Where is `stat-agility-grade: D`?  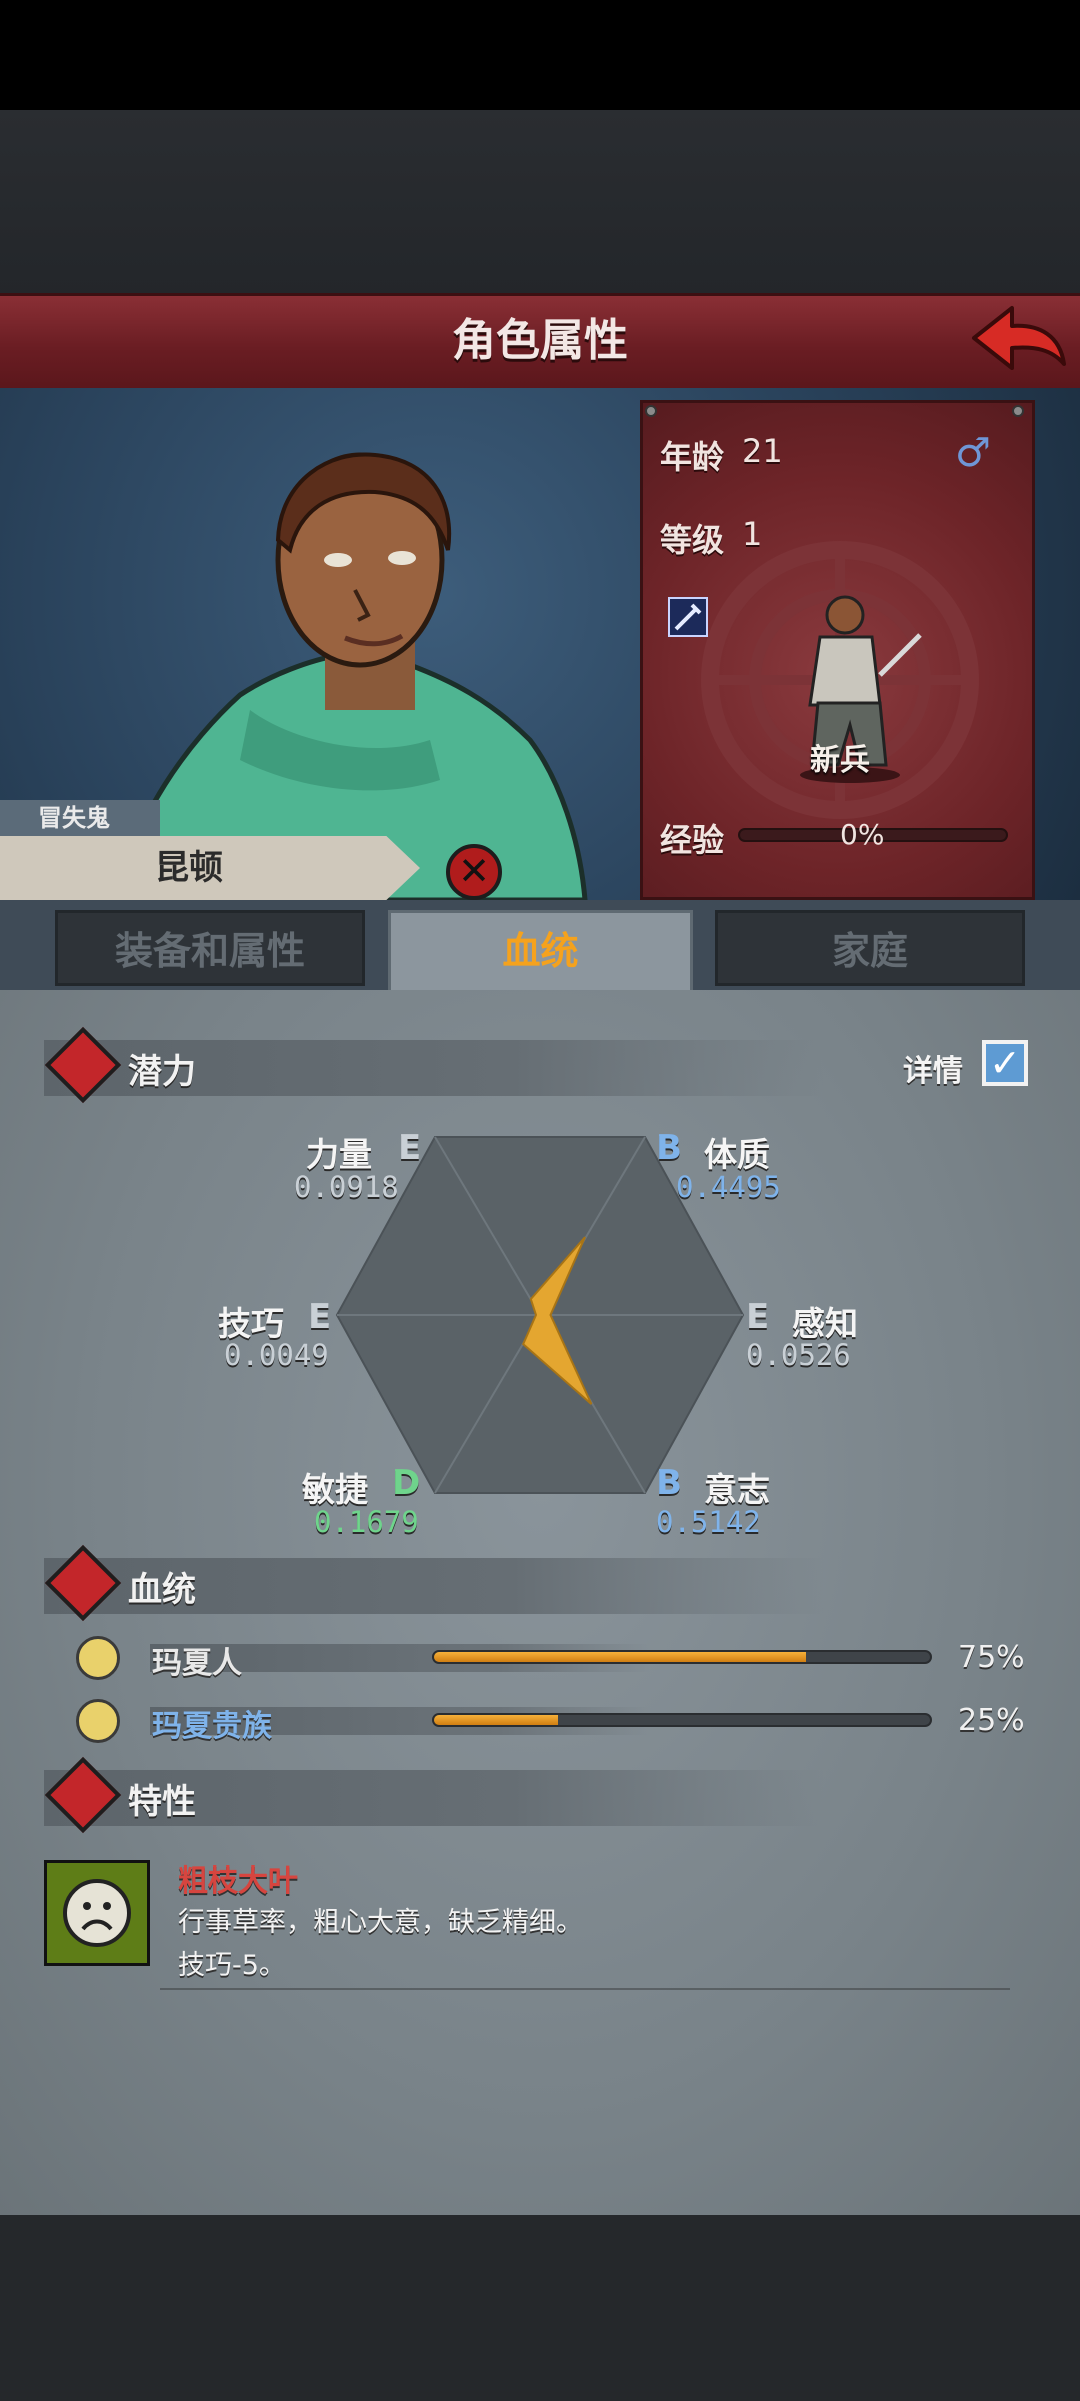
stat-agility-grade: D is located at coordinates (406, 1483).